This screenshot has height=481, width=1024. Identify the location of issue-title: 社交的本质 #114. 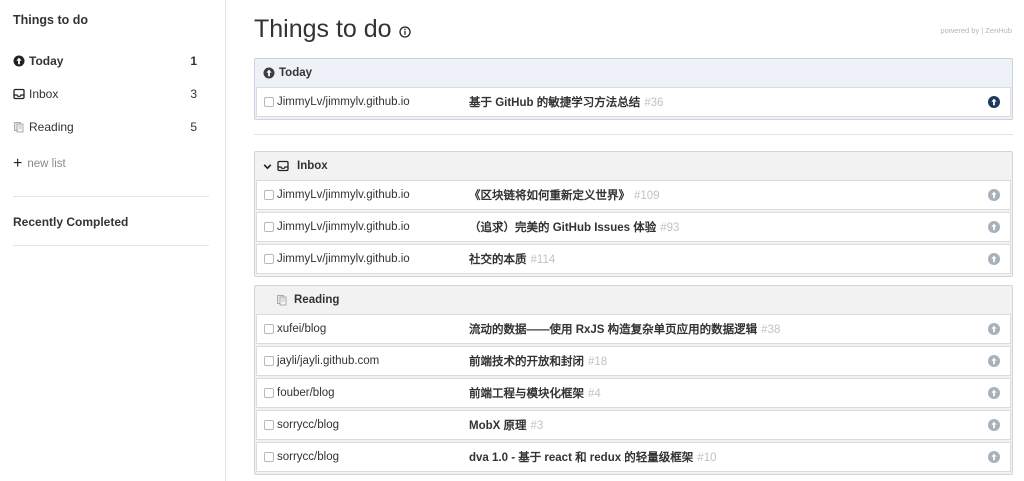
(512, 259).